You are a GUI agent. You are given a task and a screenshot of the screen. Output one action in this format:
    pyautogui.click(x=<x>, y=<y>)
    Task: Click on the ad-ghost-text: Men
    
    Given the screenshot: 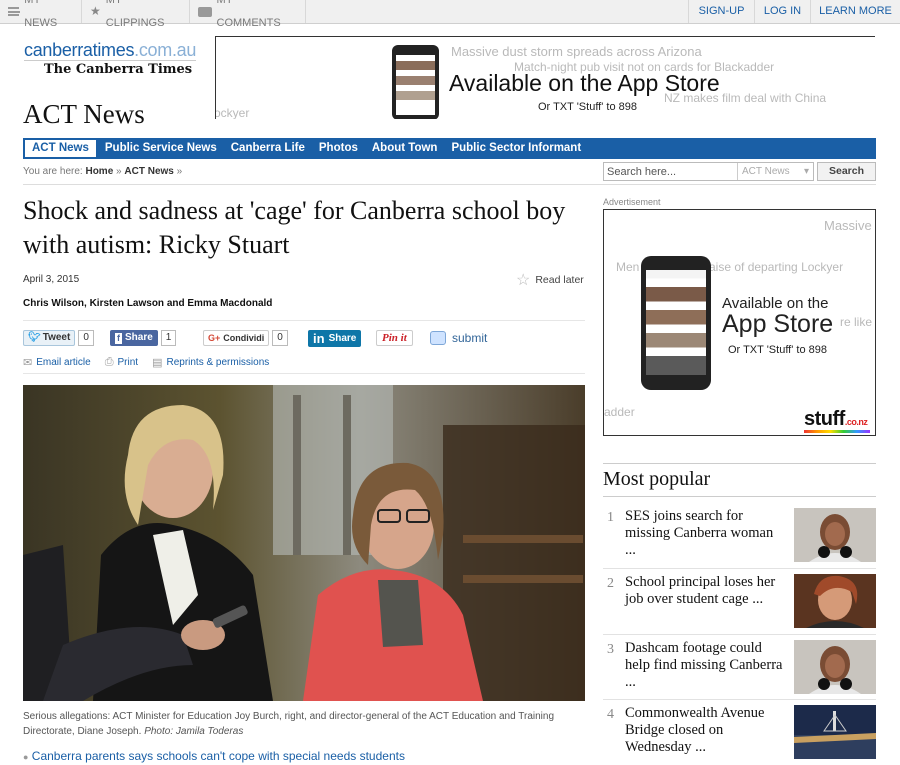 What is the action you would take?
    pyautogui.click(x=628, y=267)
    